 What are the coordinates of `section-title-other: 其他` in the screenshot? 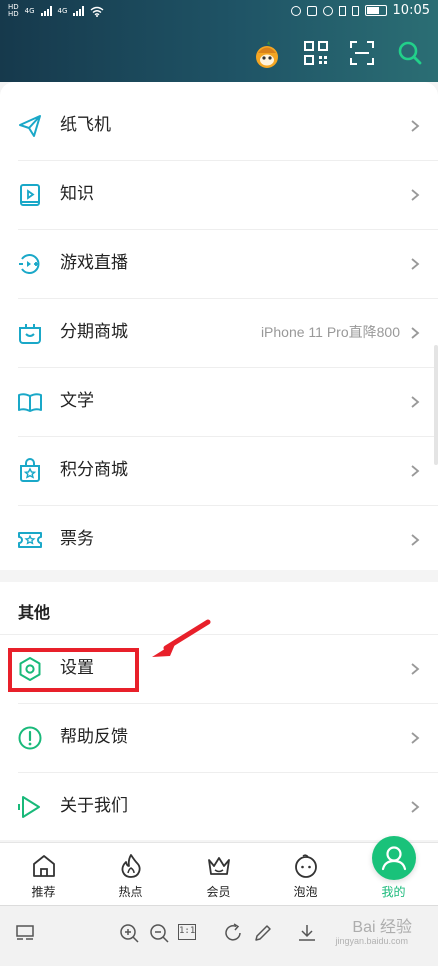 It's located at (34, 612).